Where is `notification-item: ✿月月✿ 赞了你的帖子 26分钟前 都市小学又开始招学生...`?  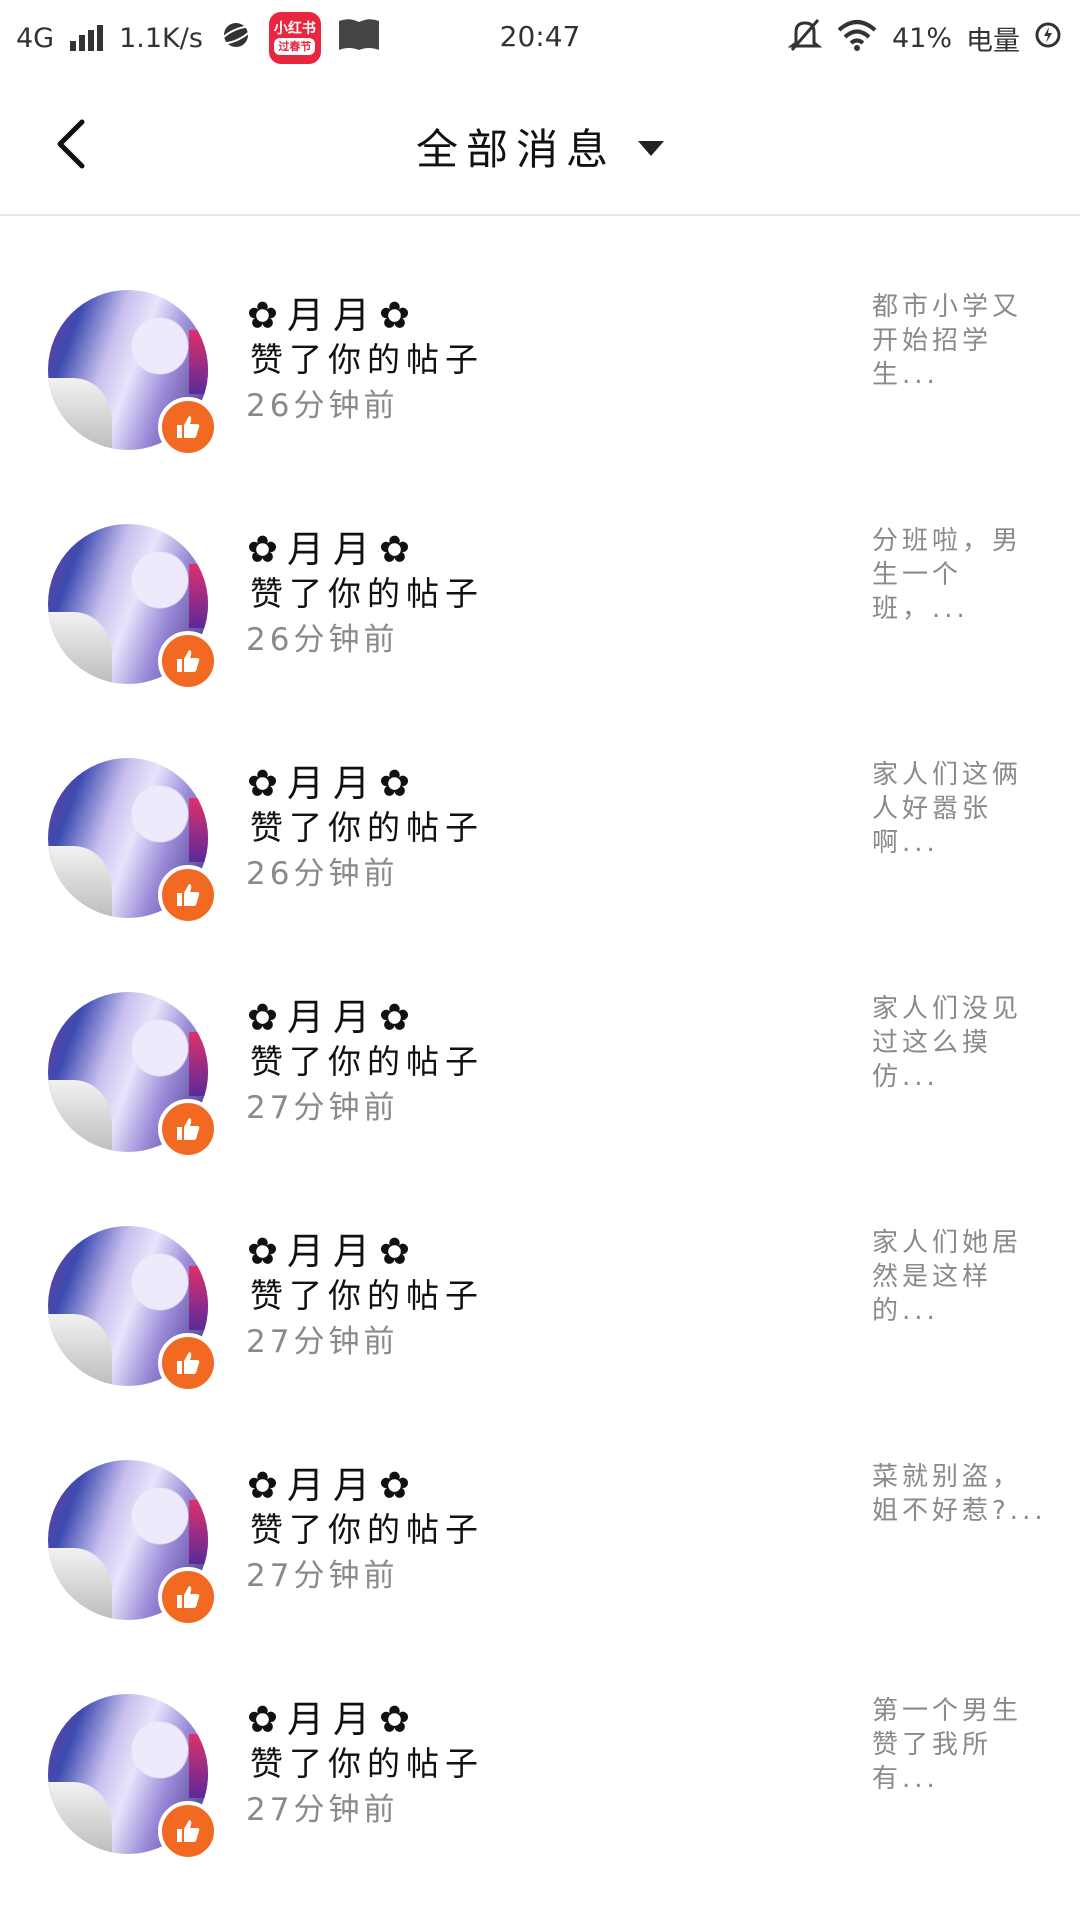
notification-item: ✿月月✿ 赞了你的帖子 26分钟前 都市小学又开始招学生... is located at coordinates (540, 336).